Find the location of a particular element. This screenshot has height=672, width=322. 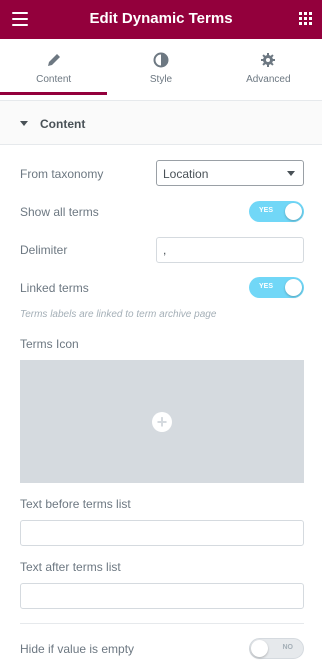

divider is located at coordinates (162, 623).